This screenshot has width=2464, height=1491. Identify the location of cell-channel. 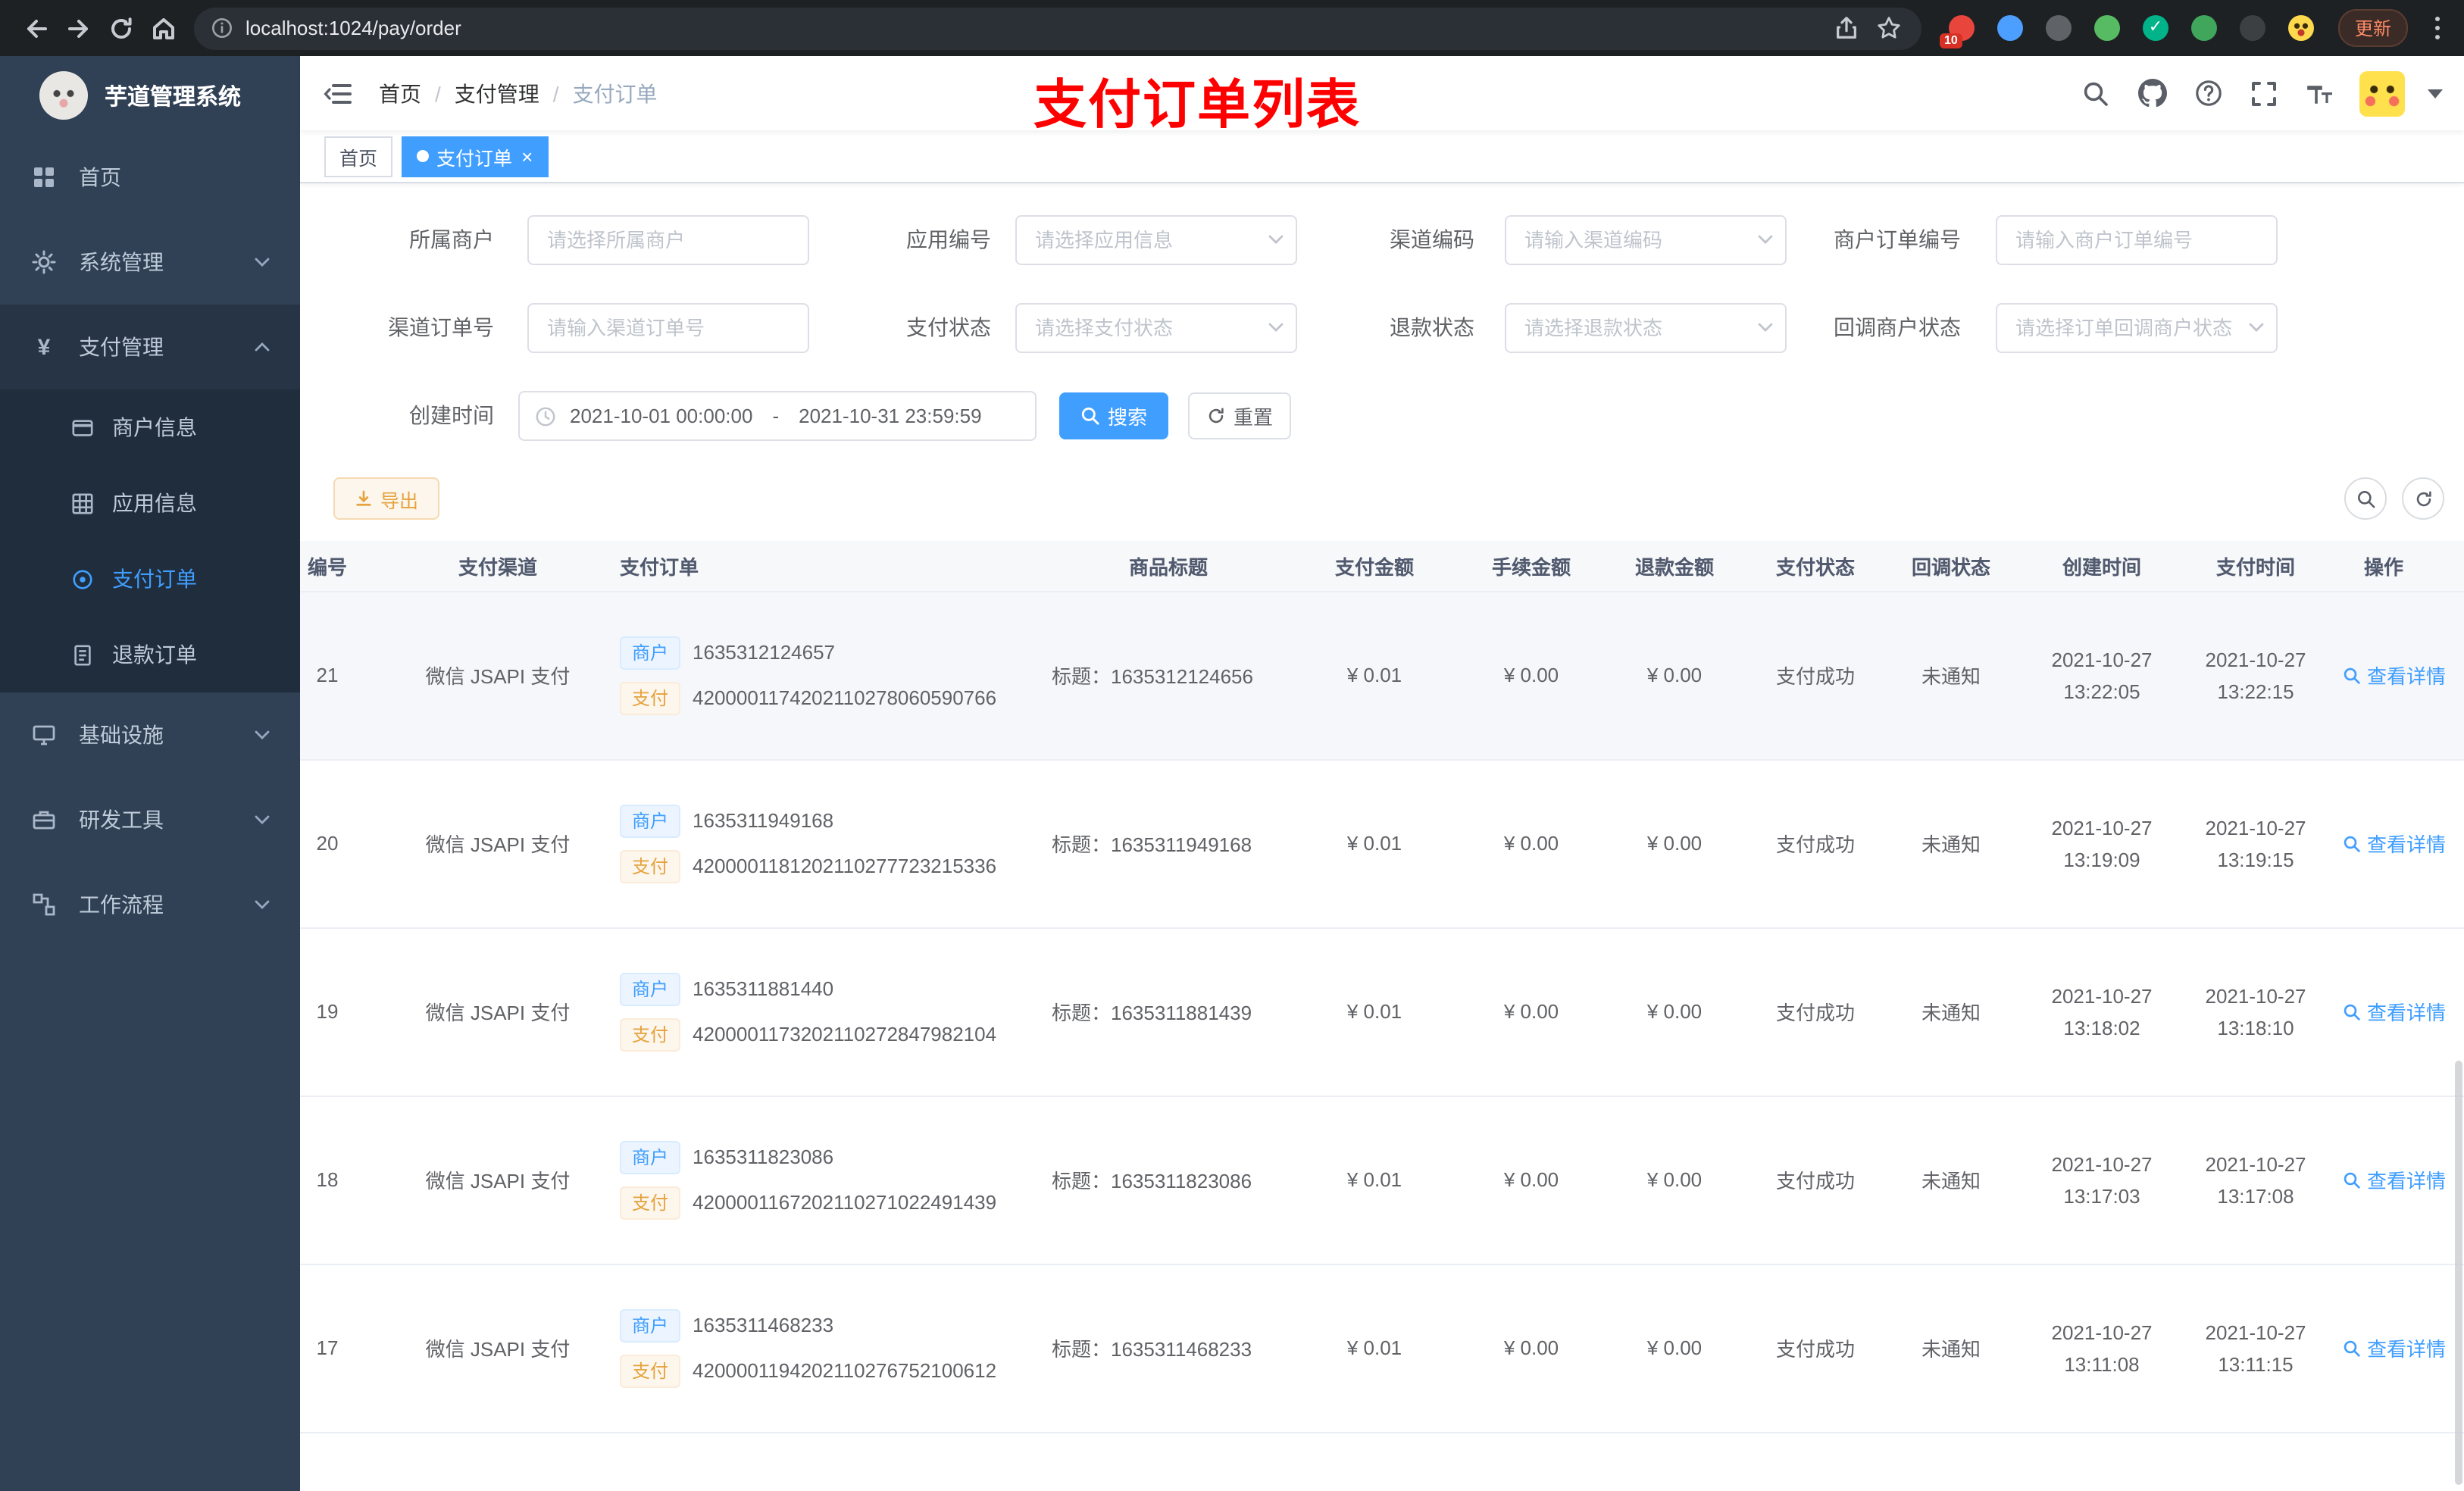
(498, 1461).